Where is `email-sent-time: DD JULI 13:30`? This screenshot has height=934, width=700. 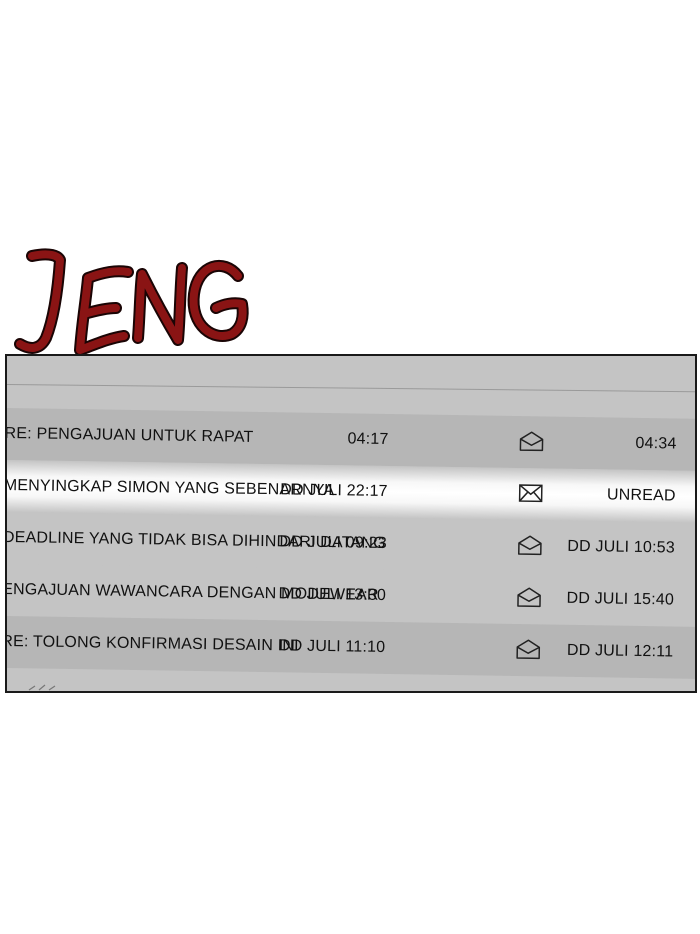 email-sent-time: DD JULI 13:30 is located at coordinates (332, 594).